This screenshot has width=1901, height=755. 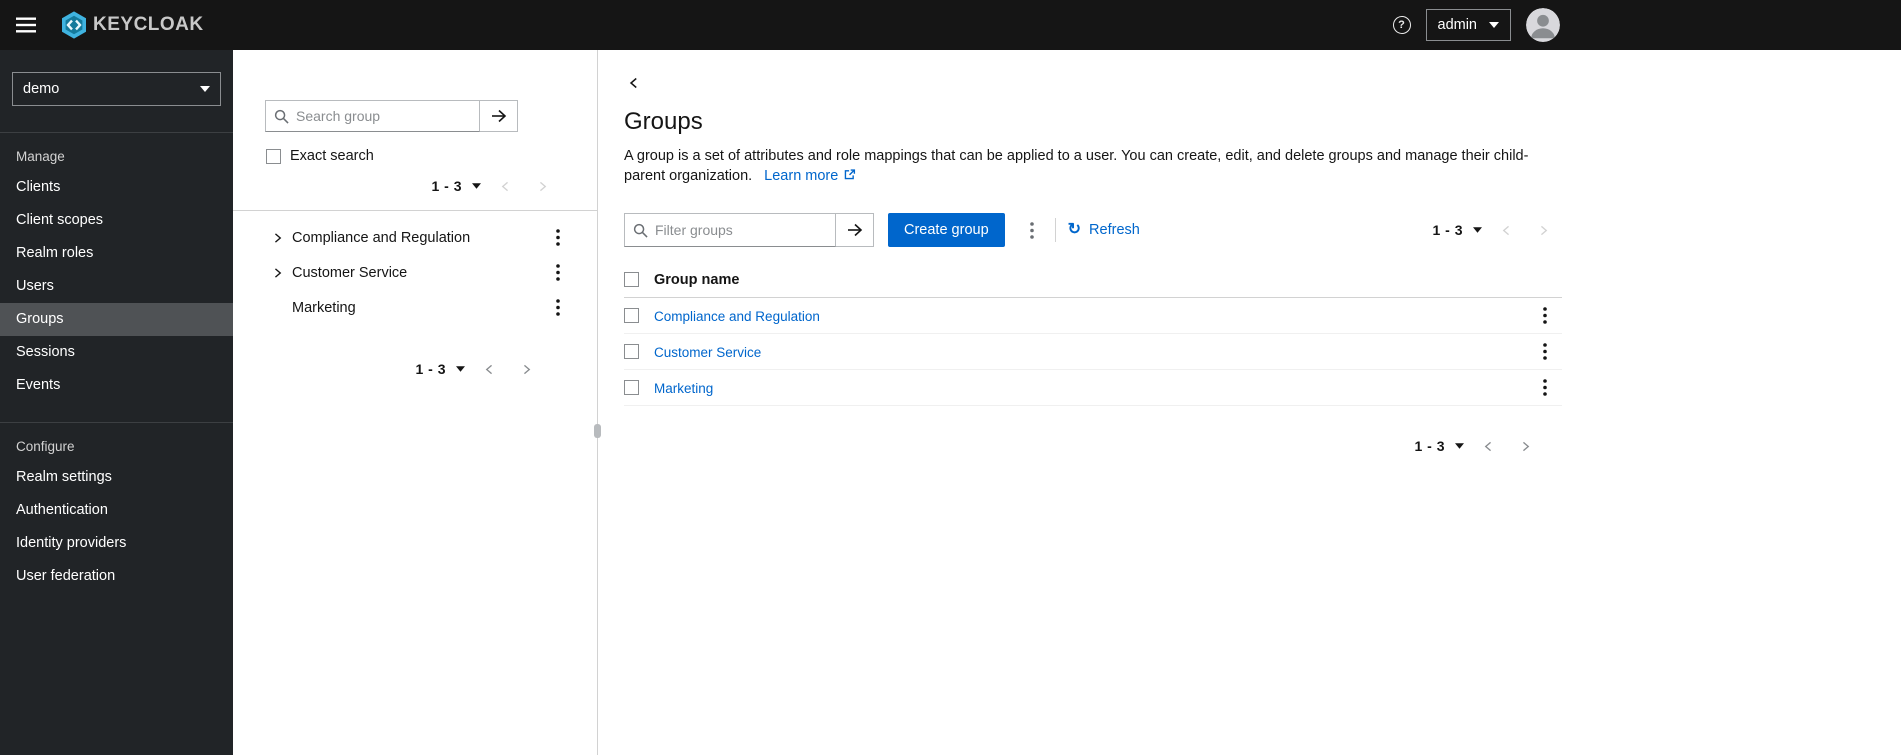 I want to click on nav-toggle-button, so click(x=26, y=25).